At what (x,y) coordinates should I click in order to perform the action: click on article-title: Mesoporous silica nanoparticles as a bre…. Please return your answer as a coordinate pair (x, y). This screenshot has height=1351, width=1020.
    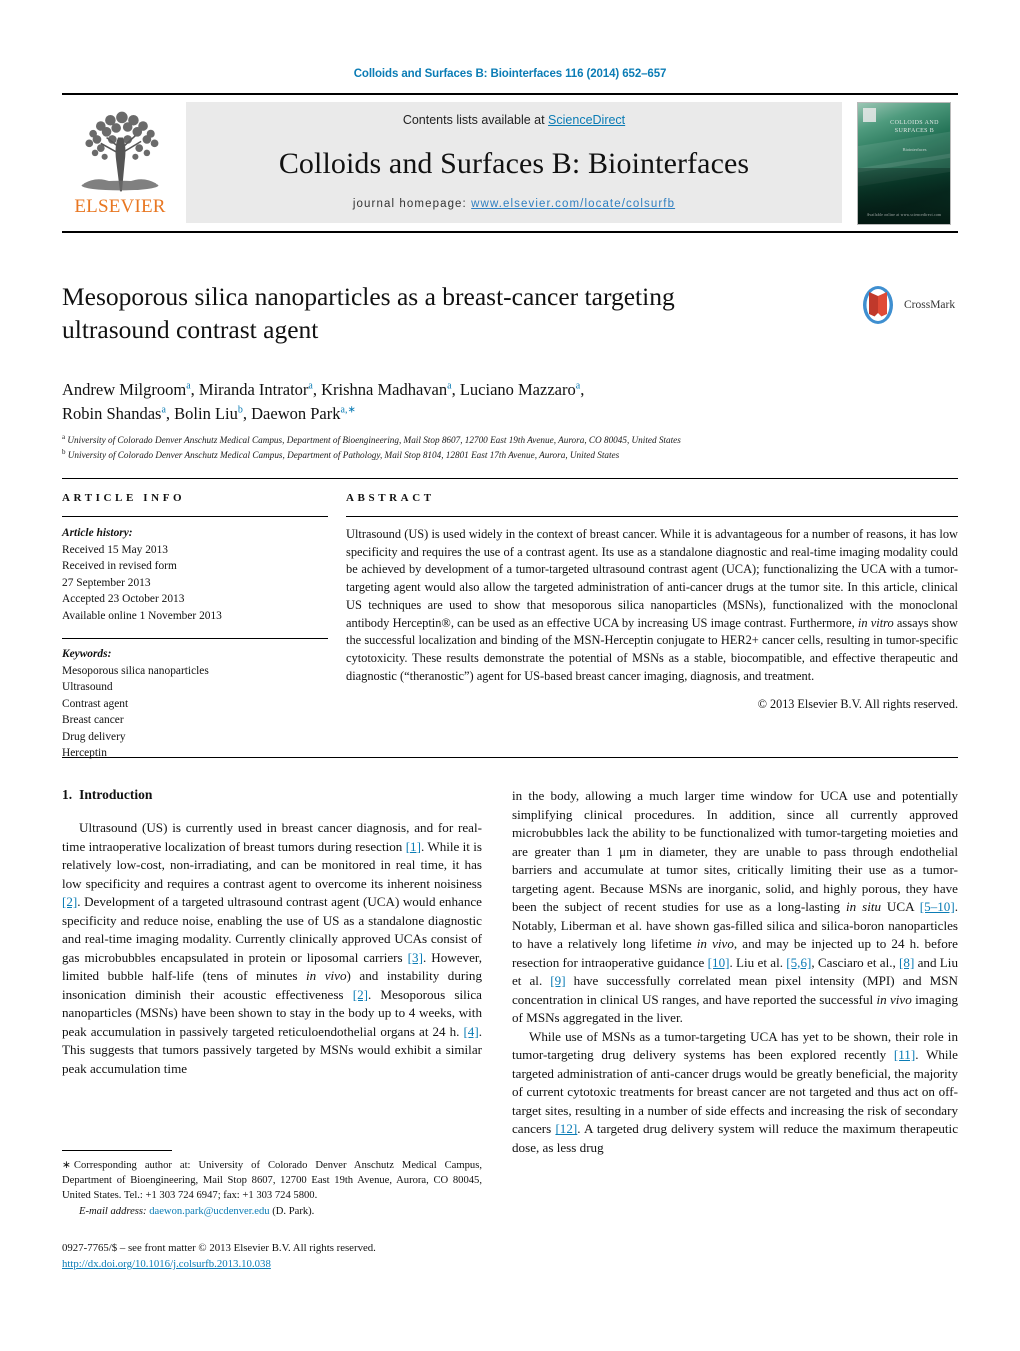
    Looking at the image, I should click on (447, 313).